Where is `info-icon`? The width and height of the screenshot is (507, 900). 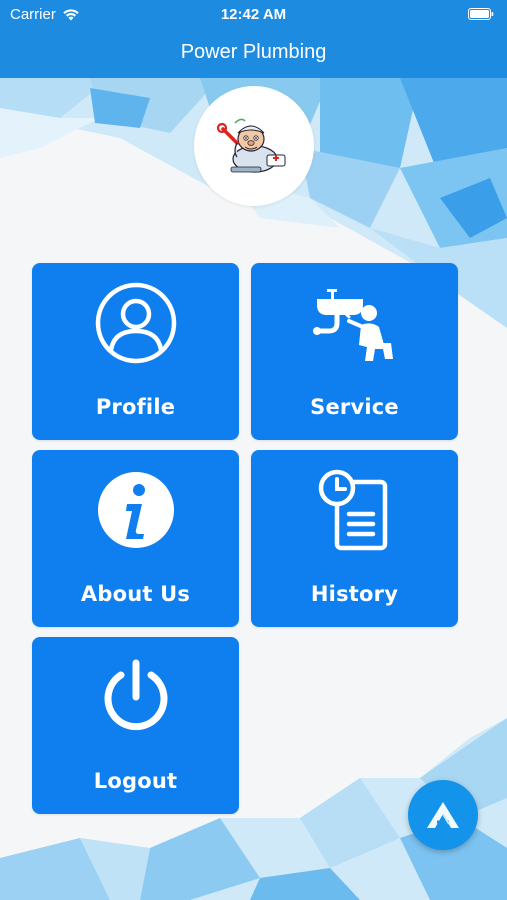
info-icon is located at coordinates (135, 510).